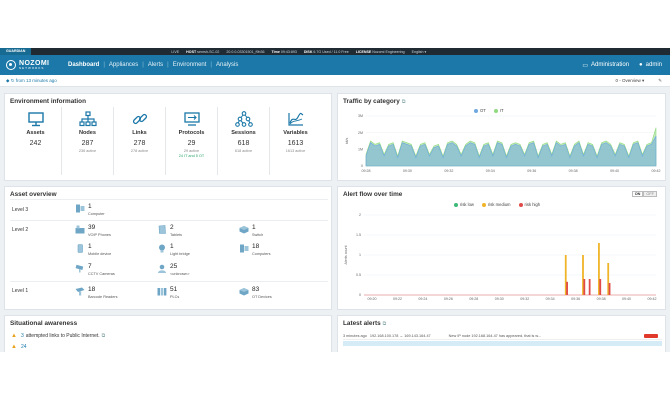 The height and width of the screenshot is (400, 670). What do you see at coordinates (400, 336) in the screenshot?
I see `alert-hosts: 192.168.100.178 → 169.143.164.47` at bounding box center [400, 336].